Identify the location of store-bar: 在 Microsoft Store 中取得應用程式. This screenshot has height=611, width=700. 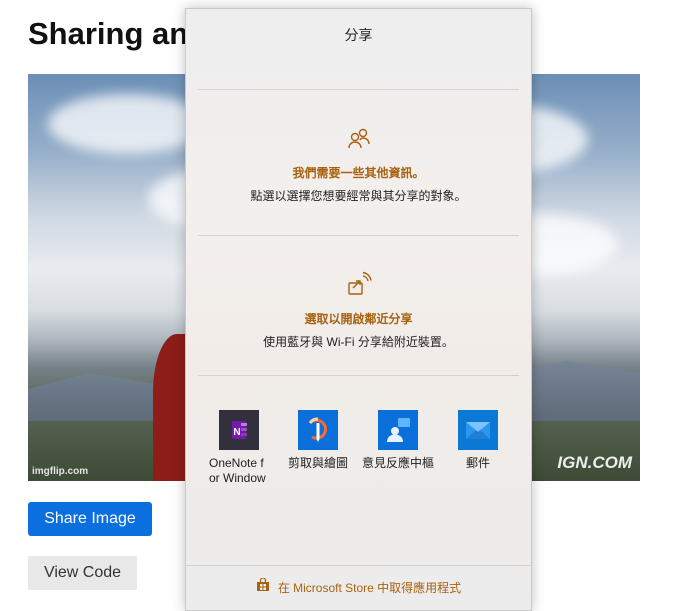
(358, 587).